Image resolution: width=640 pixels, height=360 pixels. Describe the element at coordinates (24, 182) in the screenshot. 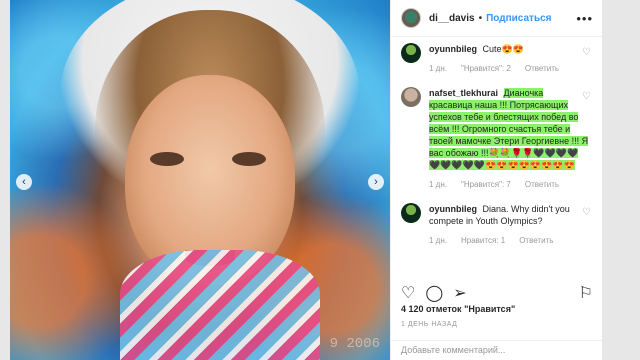

I see `prev-photo-icon: ‹` at that location.